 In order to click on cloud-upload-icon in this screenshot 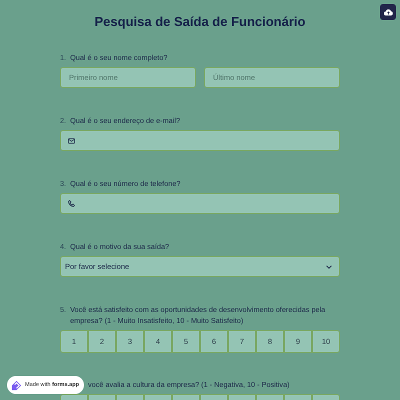, I will do `click(388, 12)`.